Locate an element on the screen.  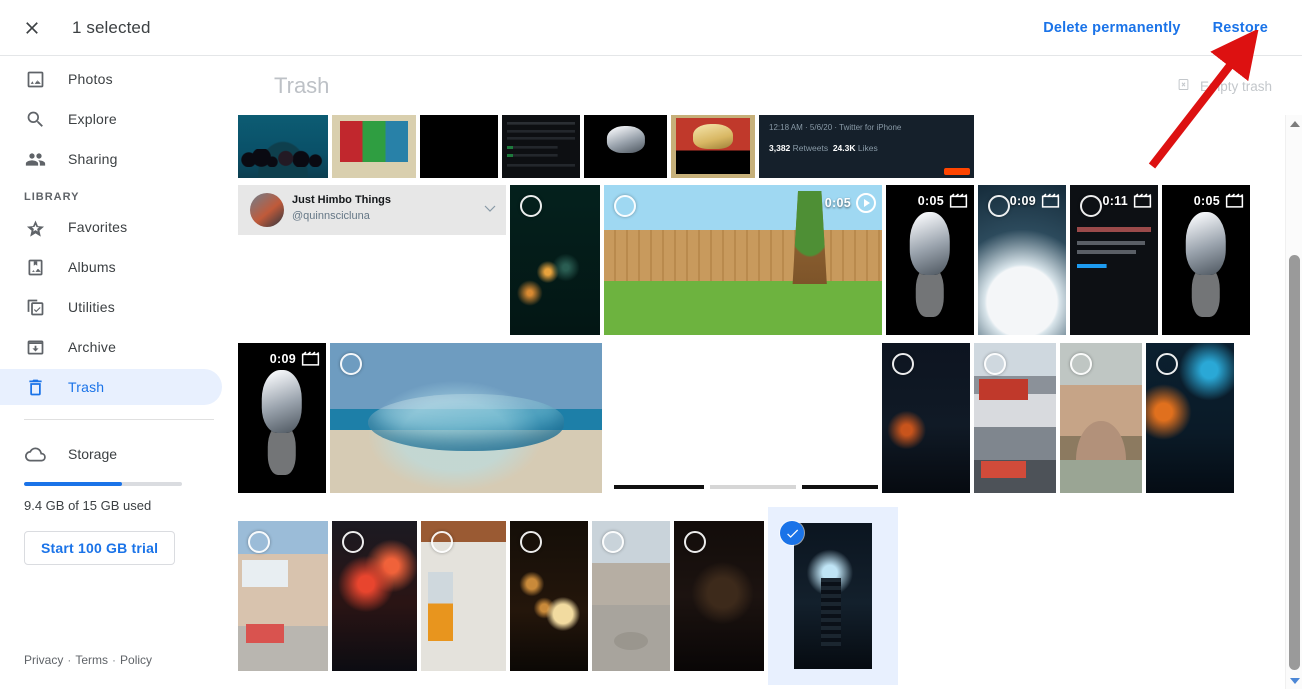
retweet-count: 3,382 is located at coordinates (780, 148).